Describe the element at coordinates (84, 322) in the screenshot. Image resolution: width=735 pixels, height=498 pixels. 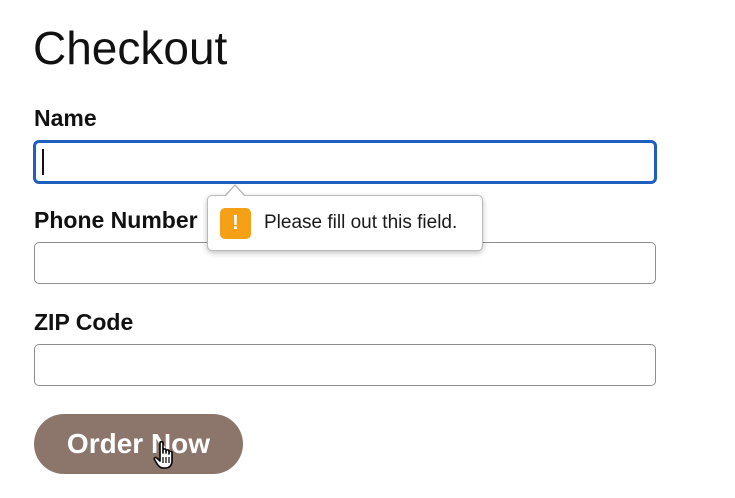
I see `zip-code-label: ZIP Code` at that location.